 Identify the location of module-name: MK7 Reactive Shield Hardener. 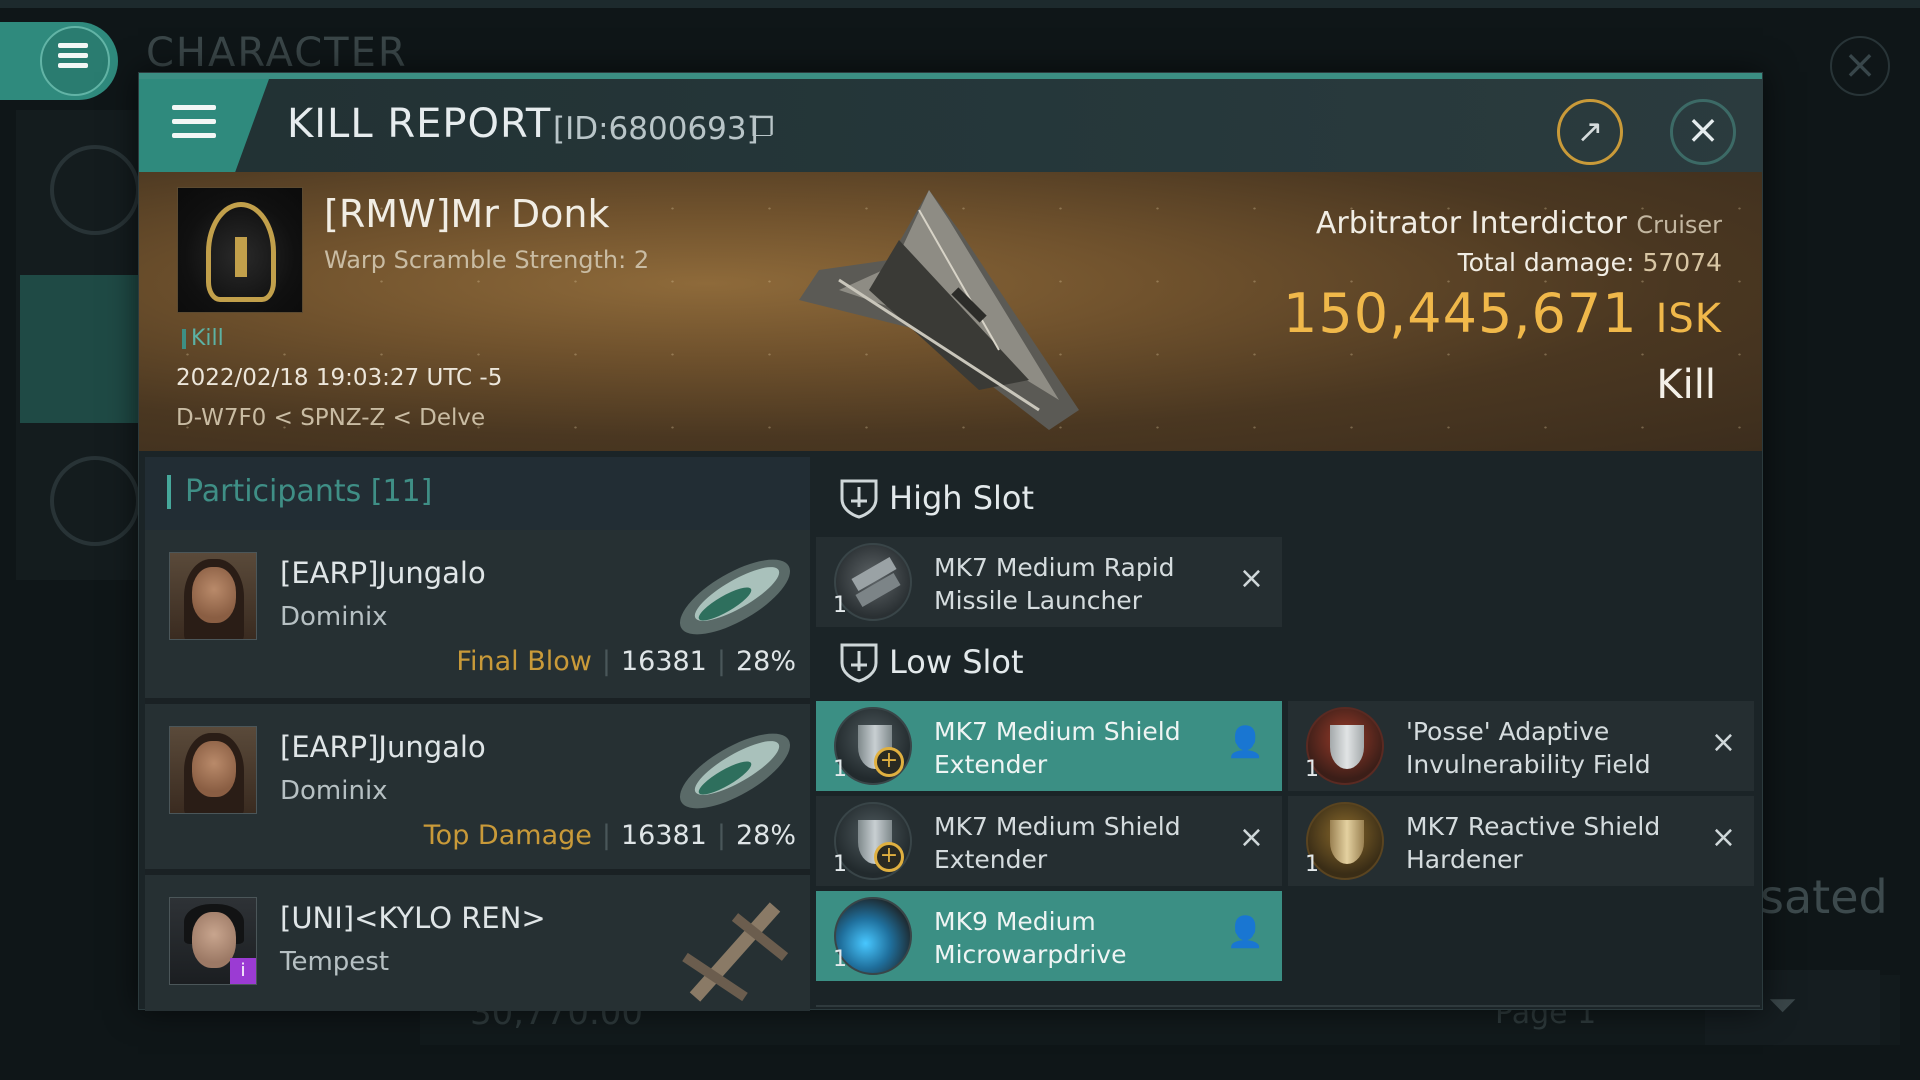
(1533, 843).